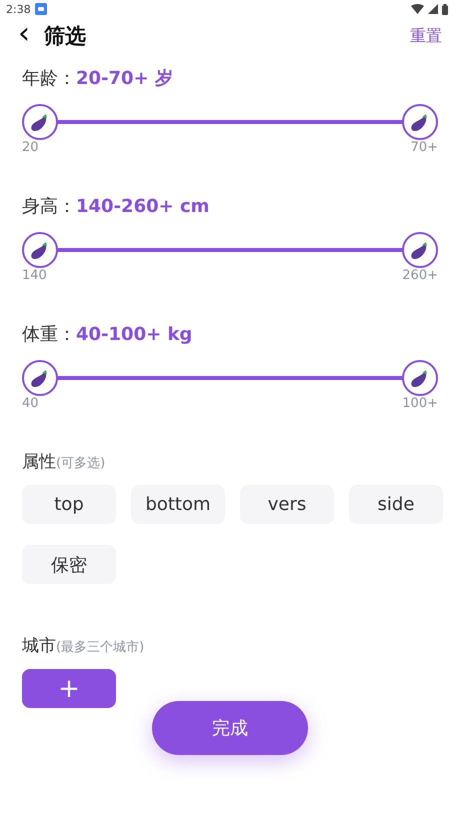  What do you see at coordinates (40, 9) in the screenshot?
I see `app-notification-icon` at bounding box center [40, 9].